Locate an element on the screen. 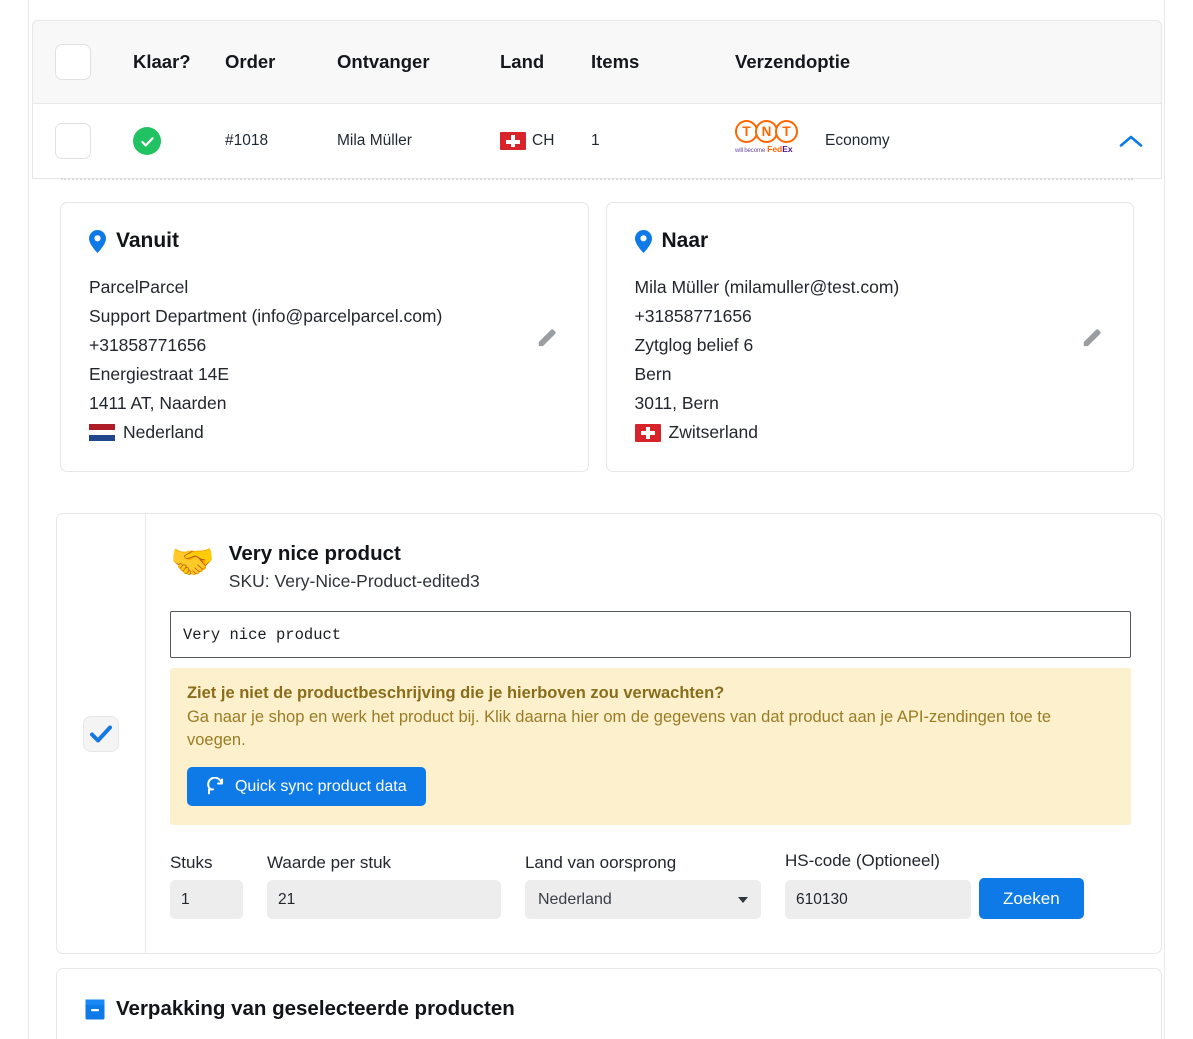 The image size is (1193, 1039). country-of-origin-select: Nederland is located at coordinates (642, 899).